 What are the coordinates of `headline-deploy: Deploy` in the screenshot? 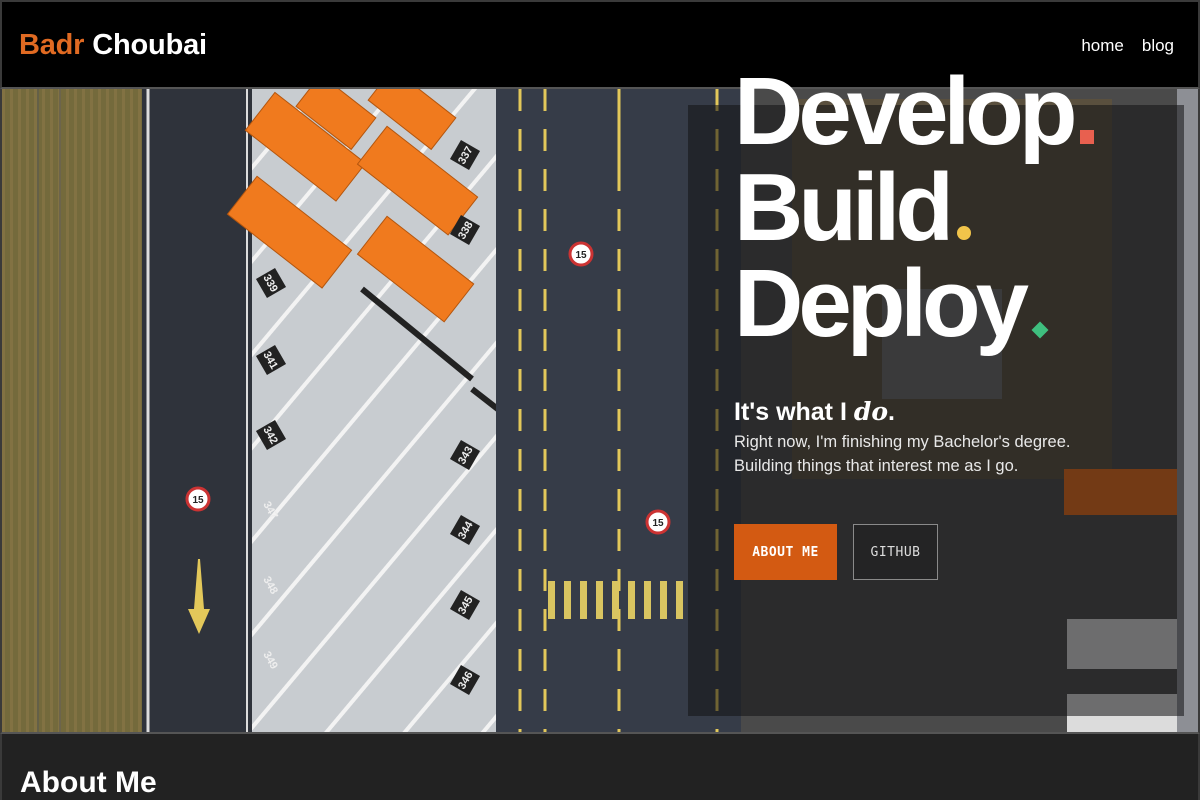 It's located at (914, 304).